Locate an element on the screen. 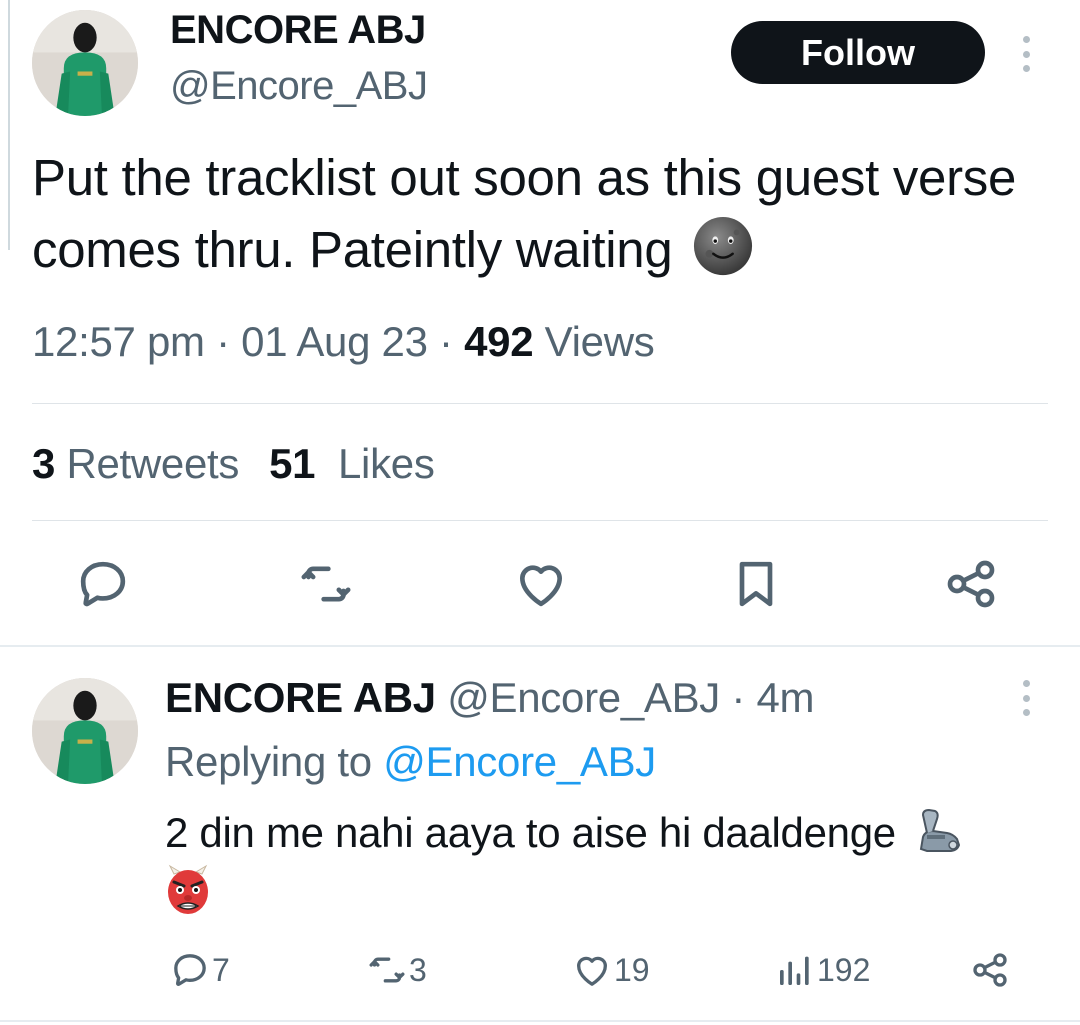 This screenshot has width=1080, height=1025. new-moon-face-emoji-icon is located at coordinates (723, 246).